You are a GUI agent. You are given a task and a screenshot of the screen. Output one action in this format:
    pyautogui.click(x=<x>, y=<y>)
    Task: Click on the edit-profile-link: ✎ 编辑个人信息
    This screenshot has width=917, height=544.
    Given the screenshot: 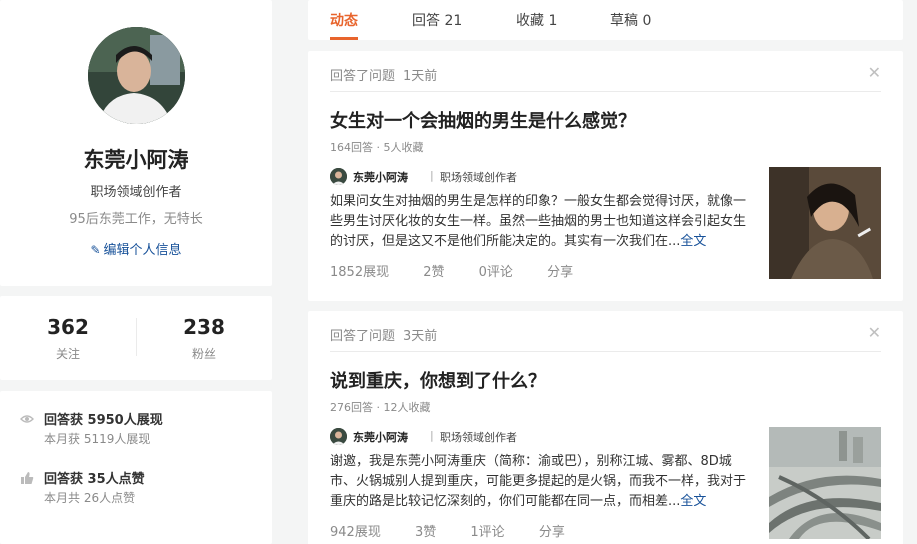 What is the action you would take?
    pyautogui.click(x=136, y=248)
    